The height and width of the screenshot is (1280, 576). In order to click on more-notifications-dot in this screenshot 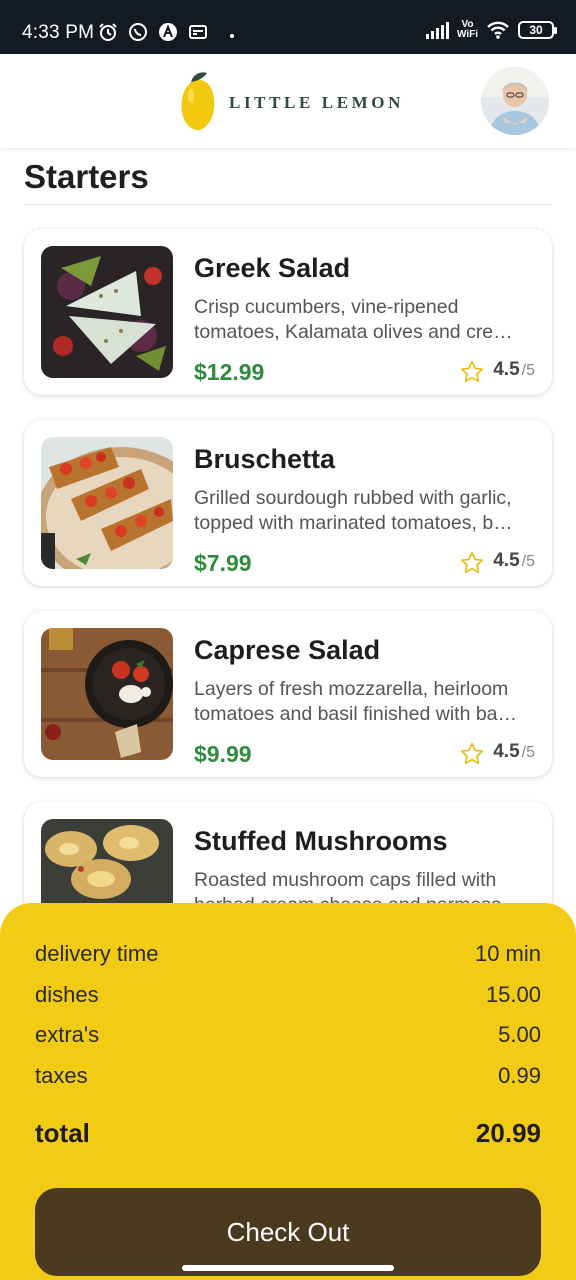, I will do `click(232, 36)`.